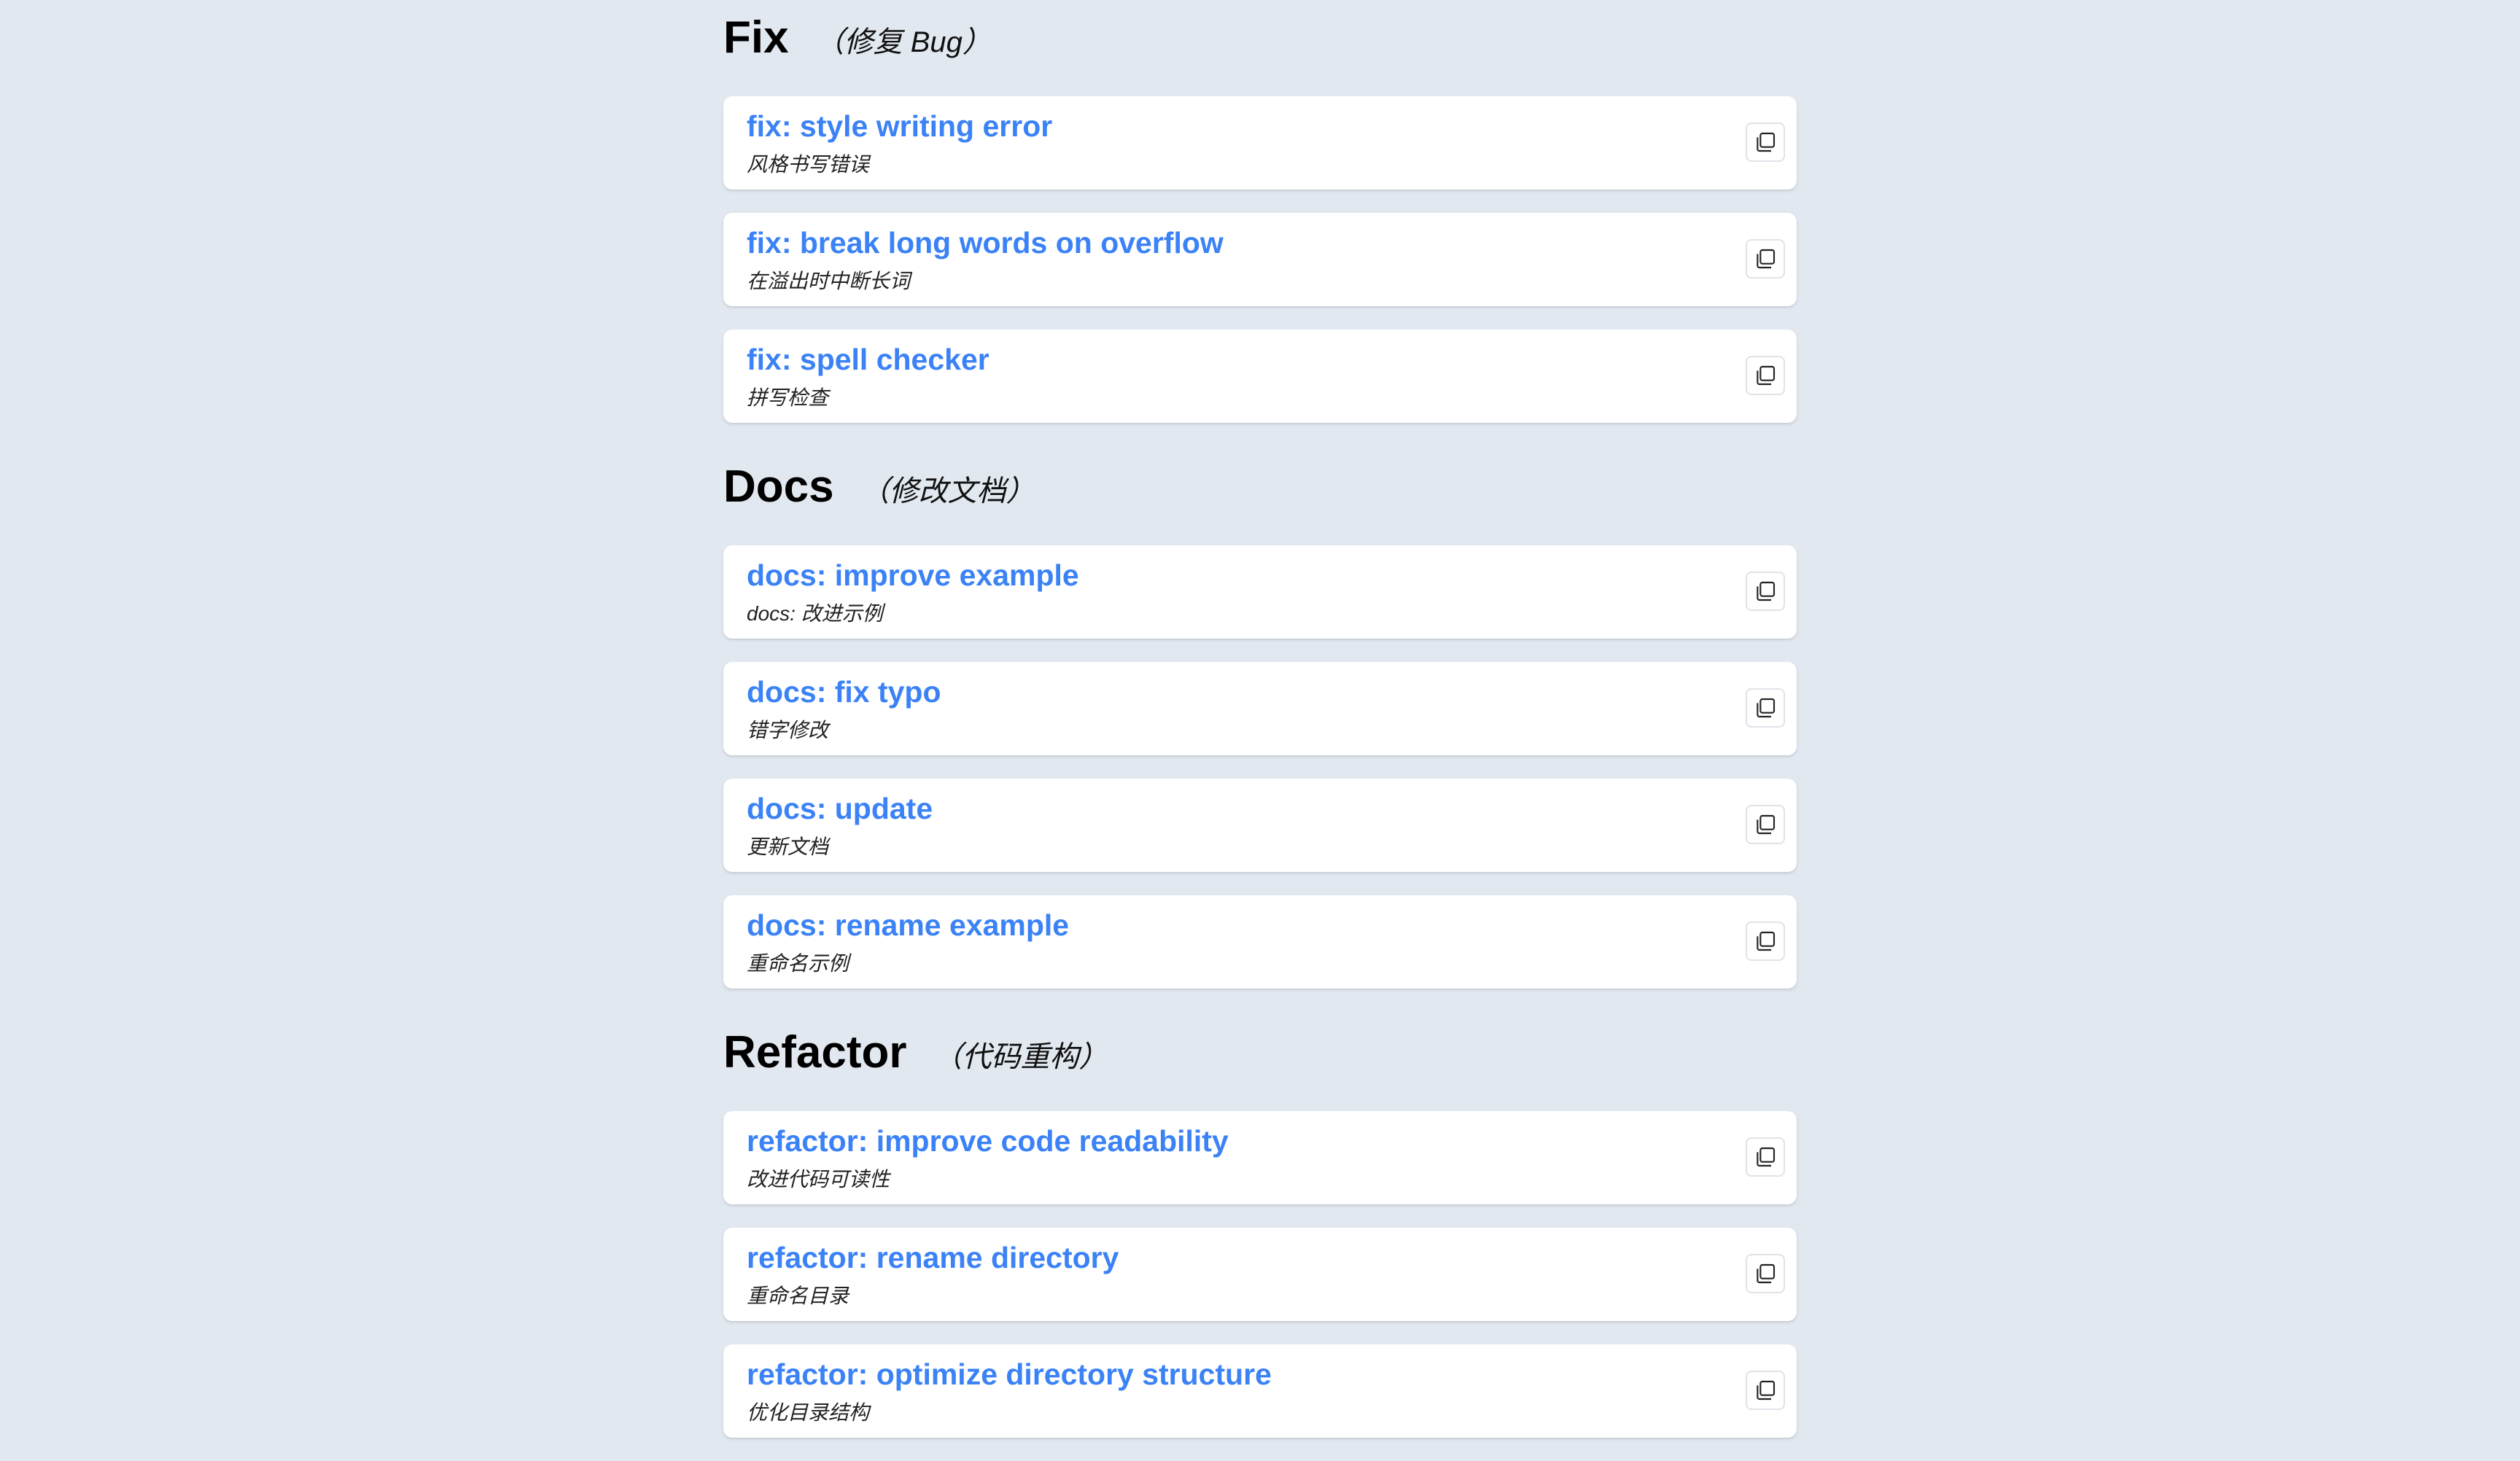 The height and width of the screenshot is (1461, 2520). What do you see at coordinates (913, 575) in the screenshot?
I see `commit-title: docs: improve example` at bounding box center [913, 575].